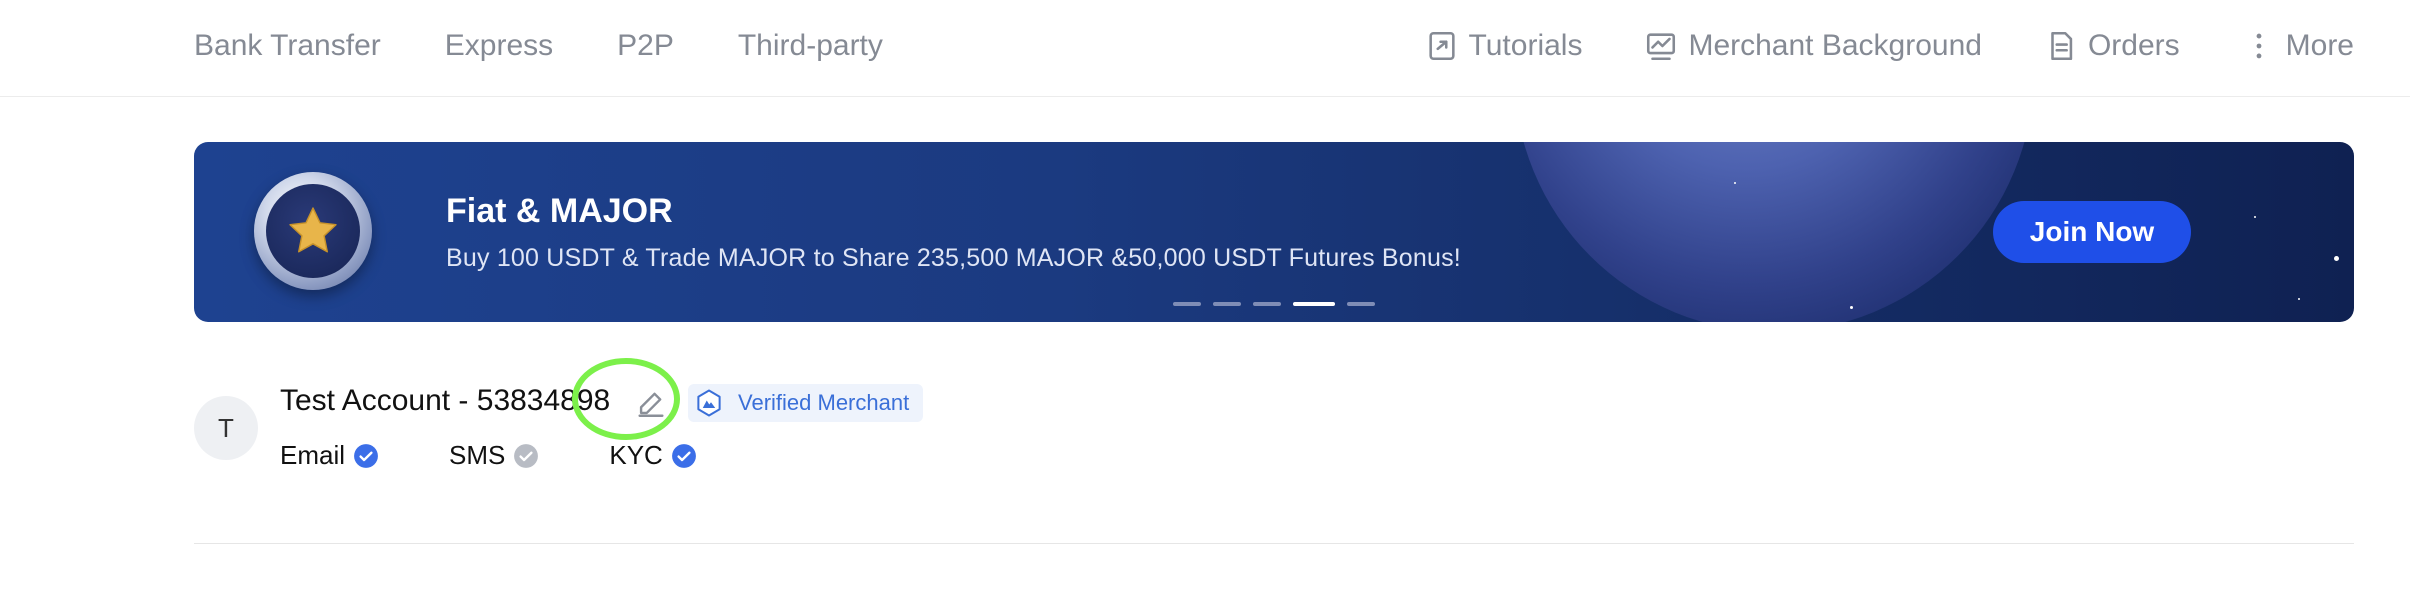  Describe the element at coordinates (313, 455) in the screenshot. I see `email-label: Email` at that location.